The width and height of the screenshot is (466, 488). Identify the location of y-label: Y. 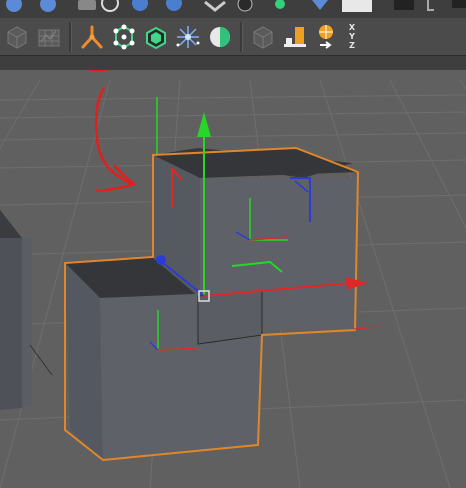
(352, 36).